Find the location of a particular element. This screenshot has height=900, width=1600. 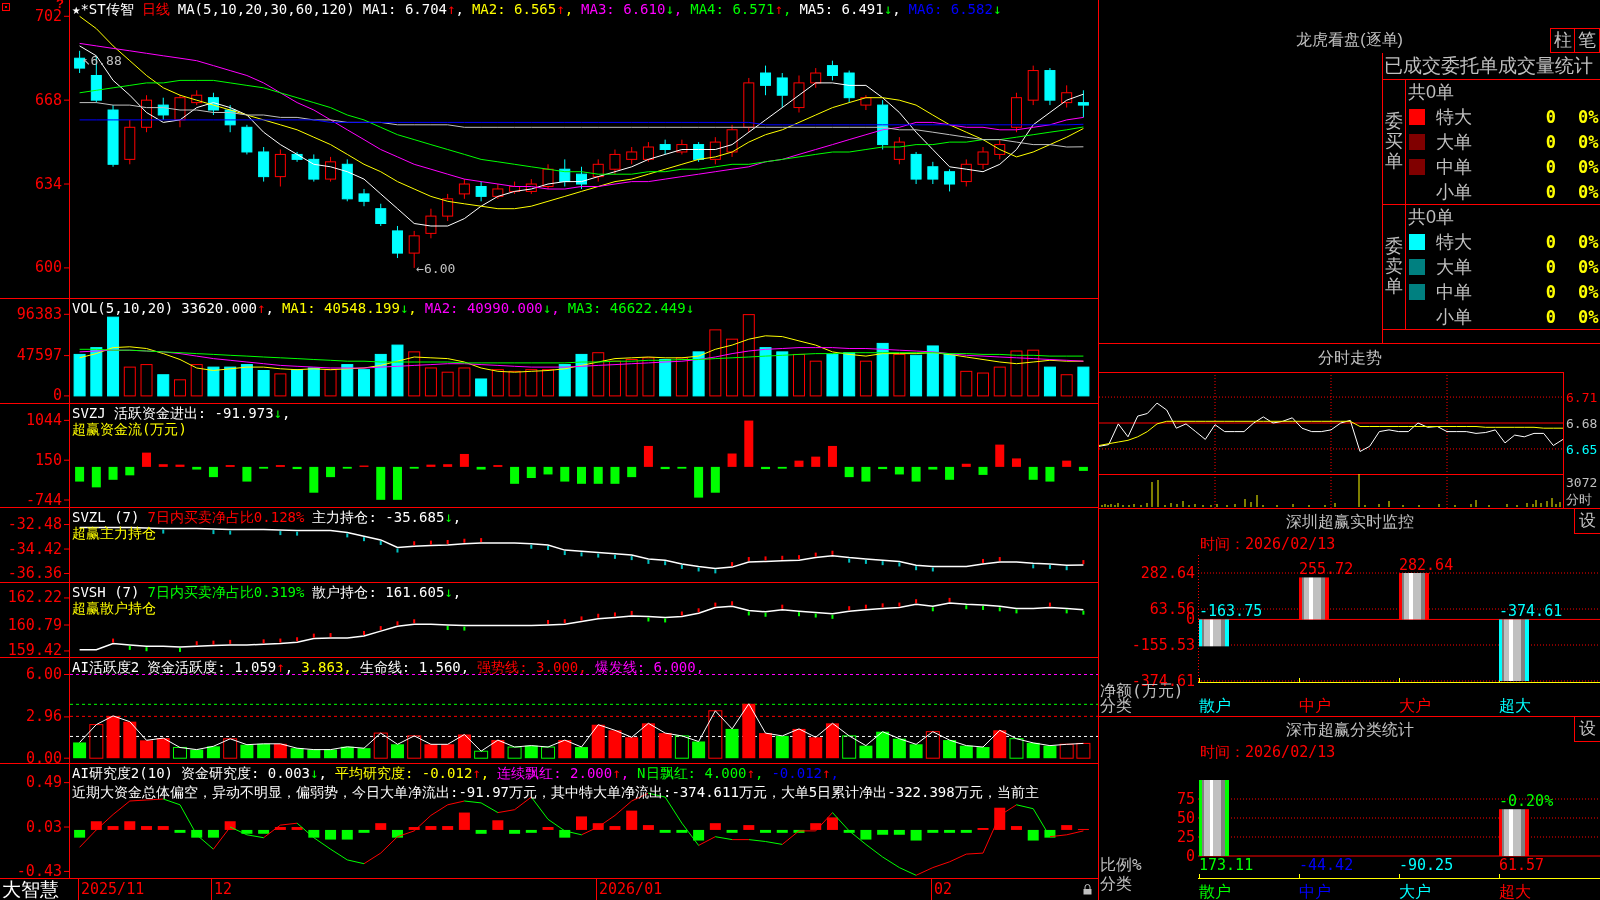

axis-label: -36.36 is located at coordinates (34, 573).